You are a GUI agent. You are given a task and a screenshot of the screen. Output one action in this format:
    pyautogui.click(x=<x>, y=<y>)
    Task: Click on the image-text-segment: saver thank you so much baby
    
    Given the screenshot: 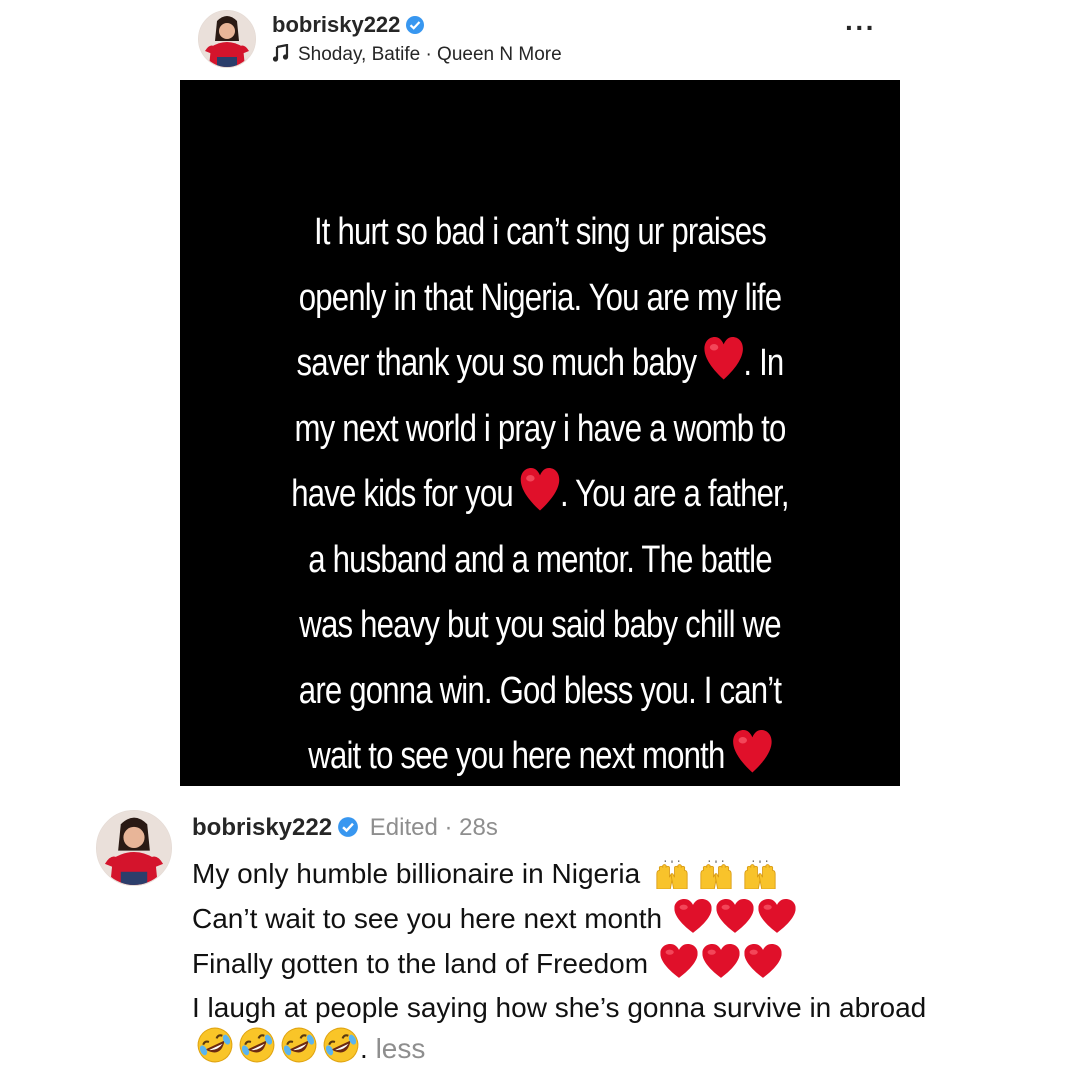 What is the action you would take?
    pyautogui.click(x=500, y=363)
    